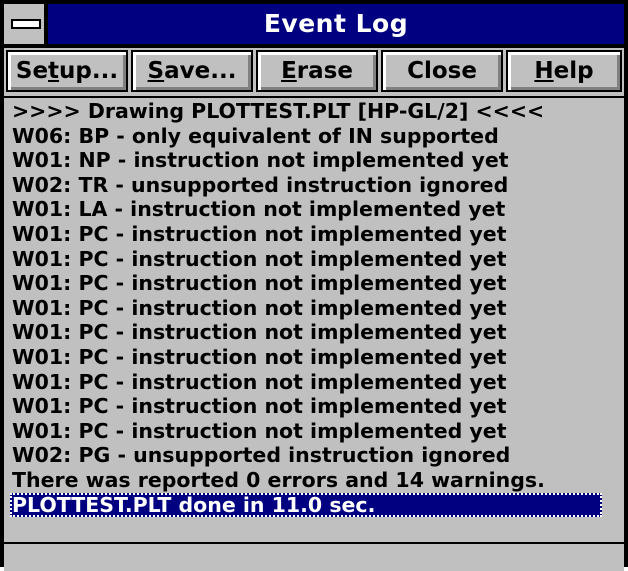  Describe the element at coordinates (544, 71) in the screenshot. I see `help-button-accel: H` at that location.